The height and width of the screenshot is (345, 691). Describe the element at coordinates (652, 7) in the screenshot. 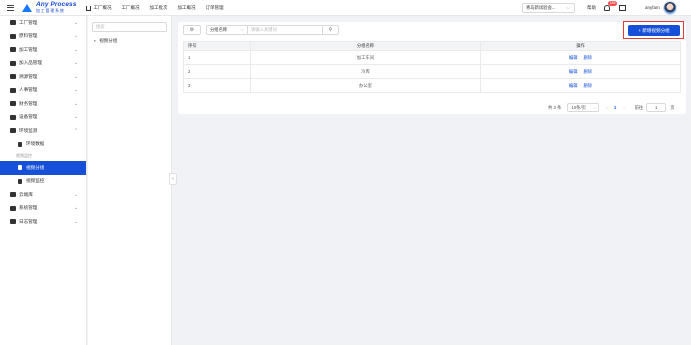

I see `username: anyfam` at that location.